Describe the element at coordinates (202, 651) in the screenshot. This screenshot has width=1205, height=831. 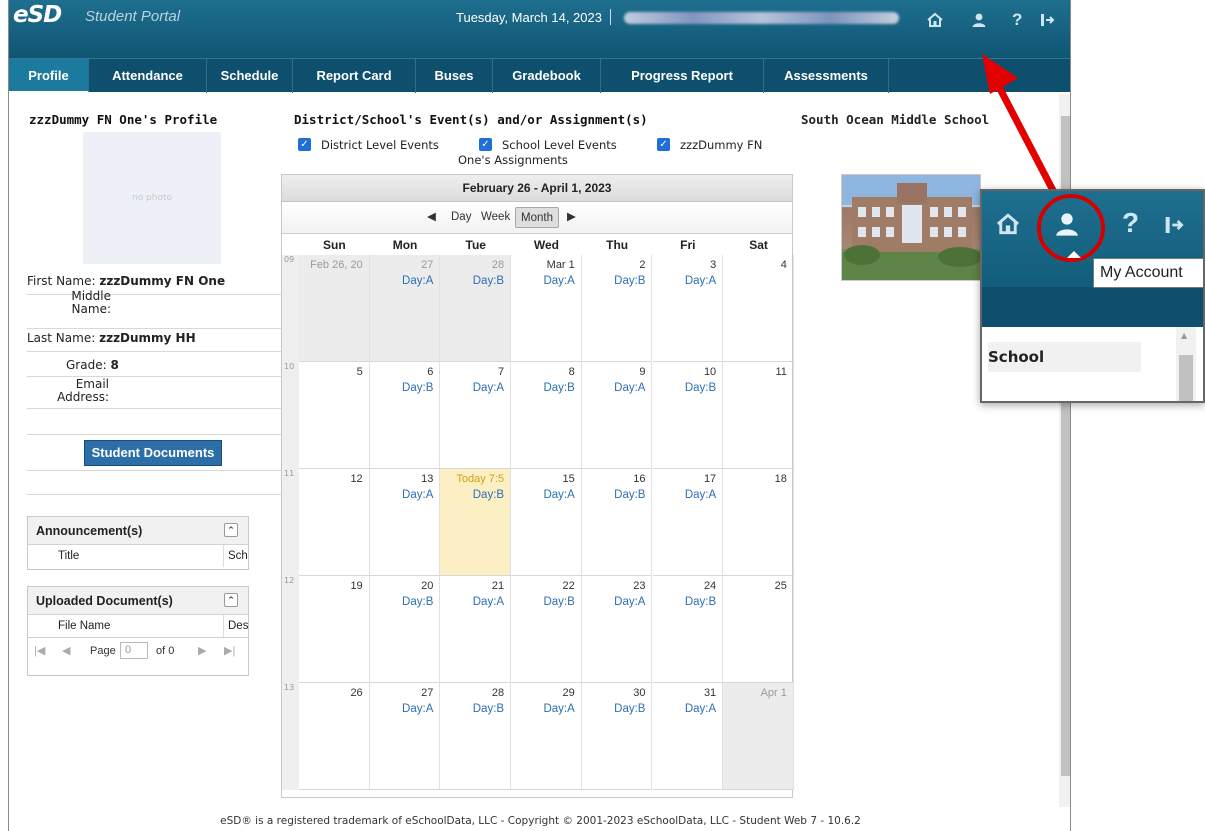
I see `next-page-icon: ▶` at that location.